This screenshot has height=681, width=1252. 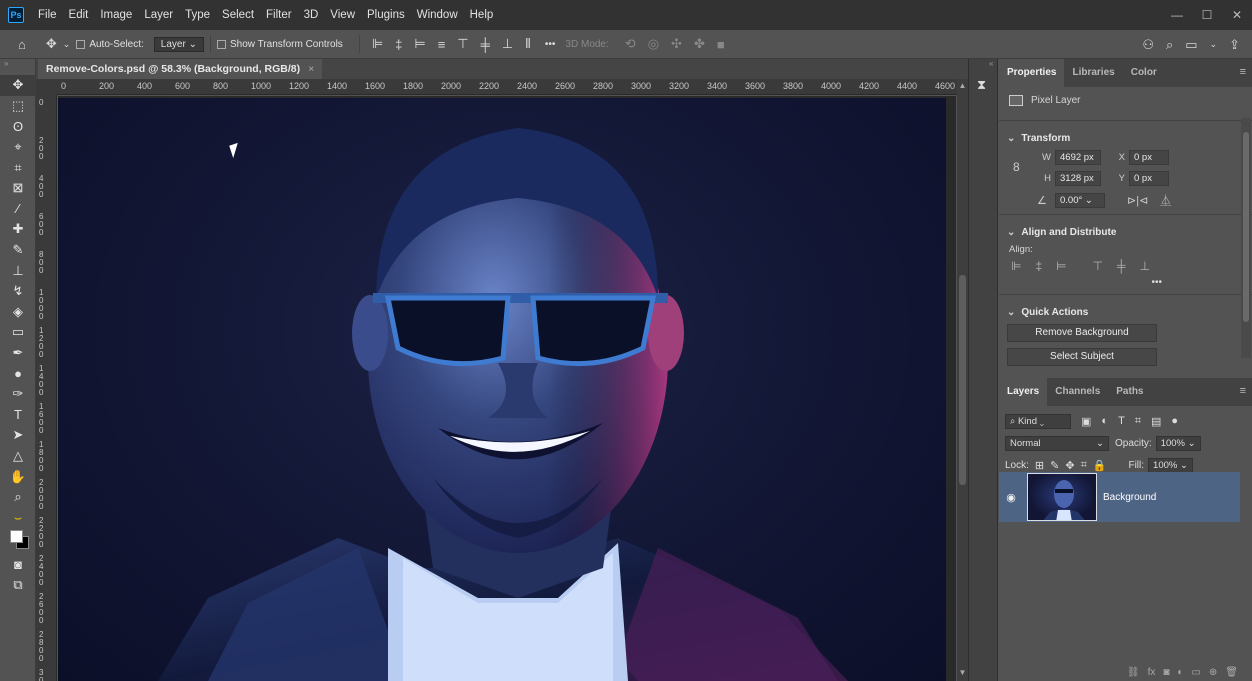 I want to click on share-user-icon: ⚇, so click(x=1148, y=45).